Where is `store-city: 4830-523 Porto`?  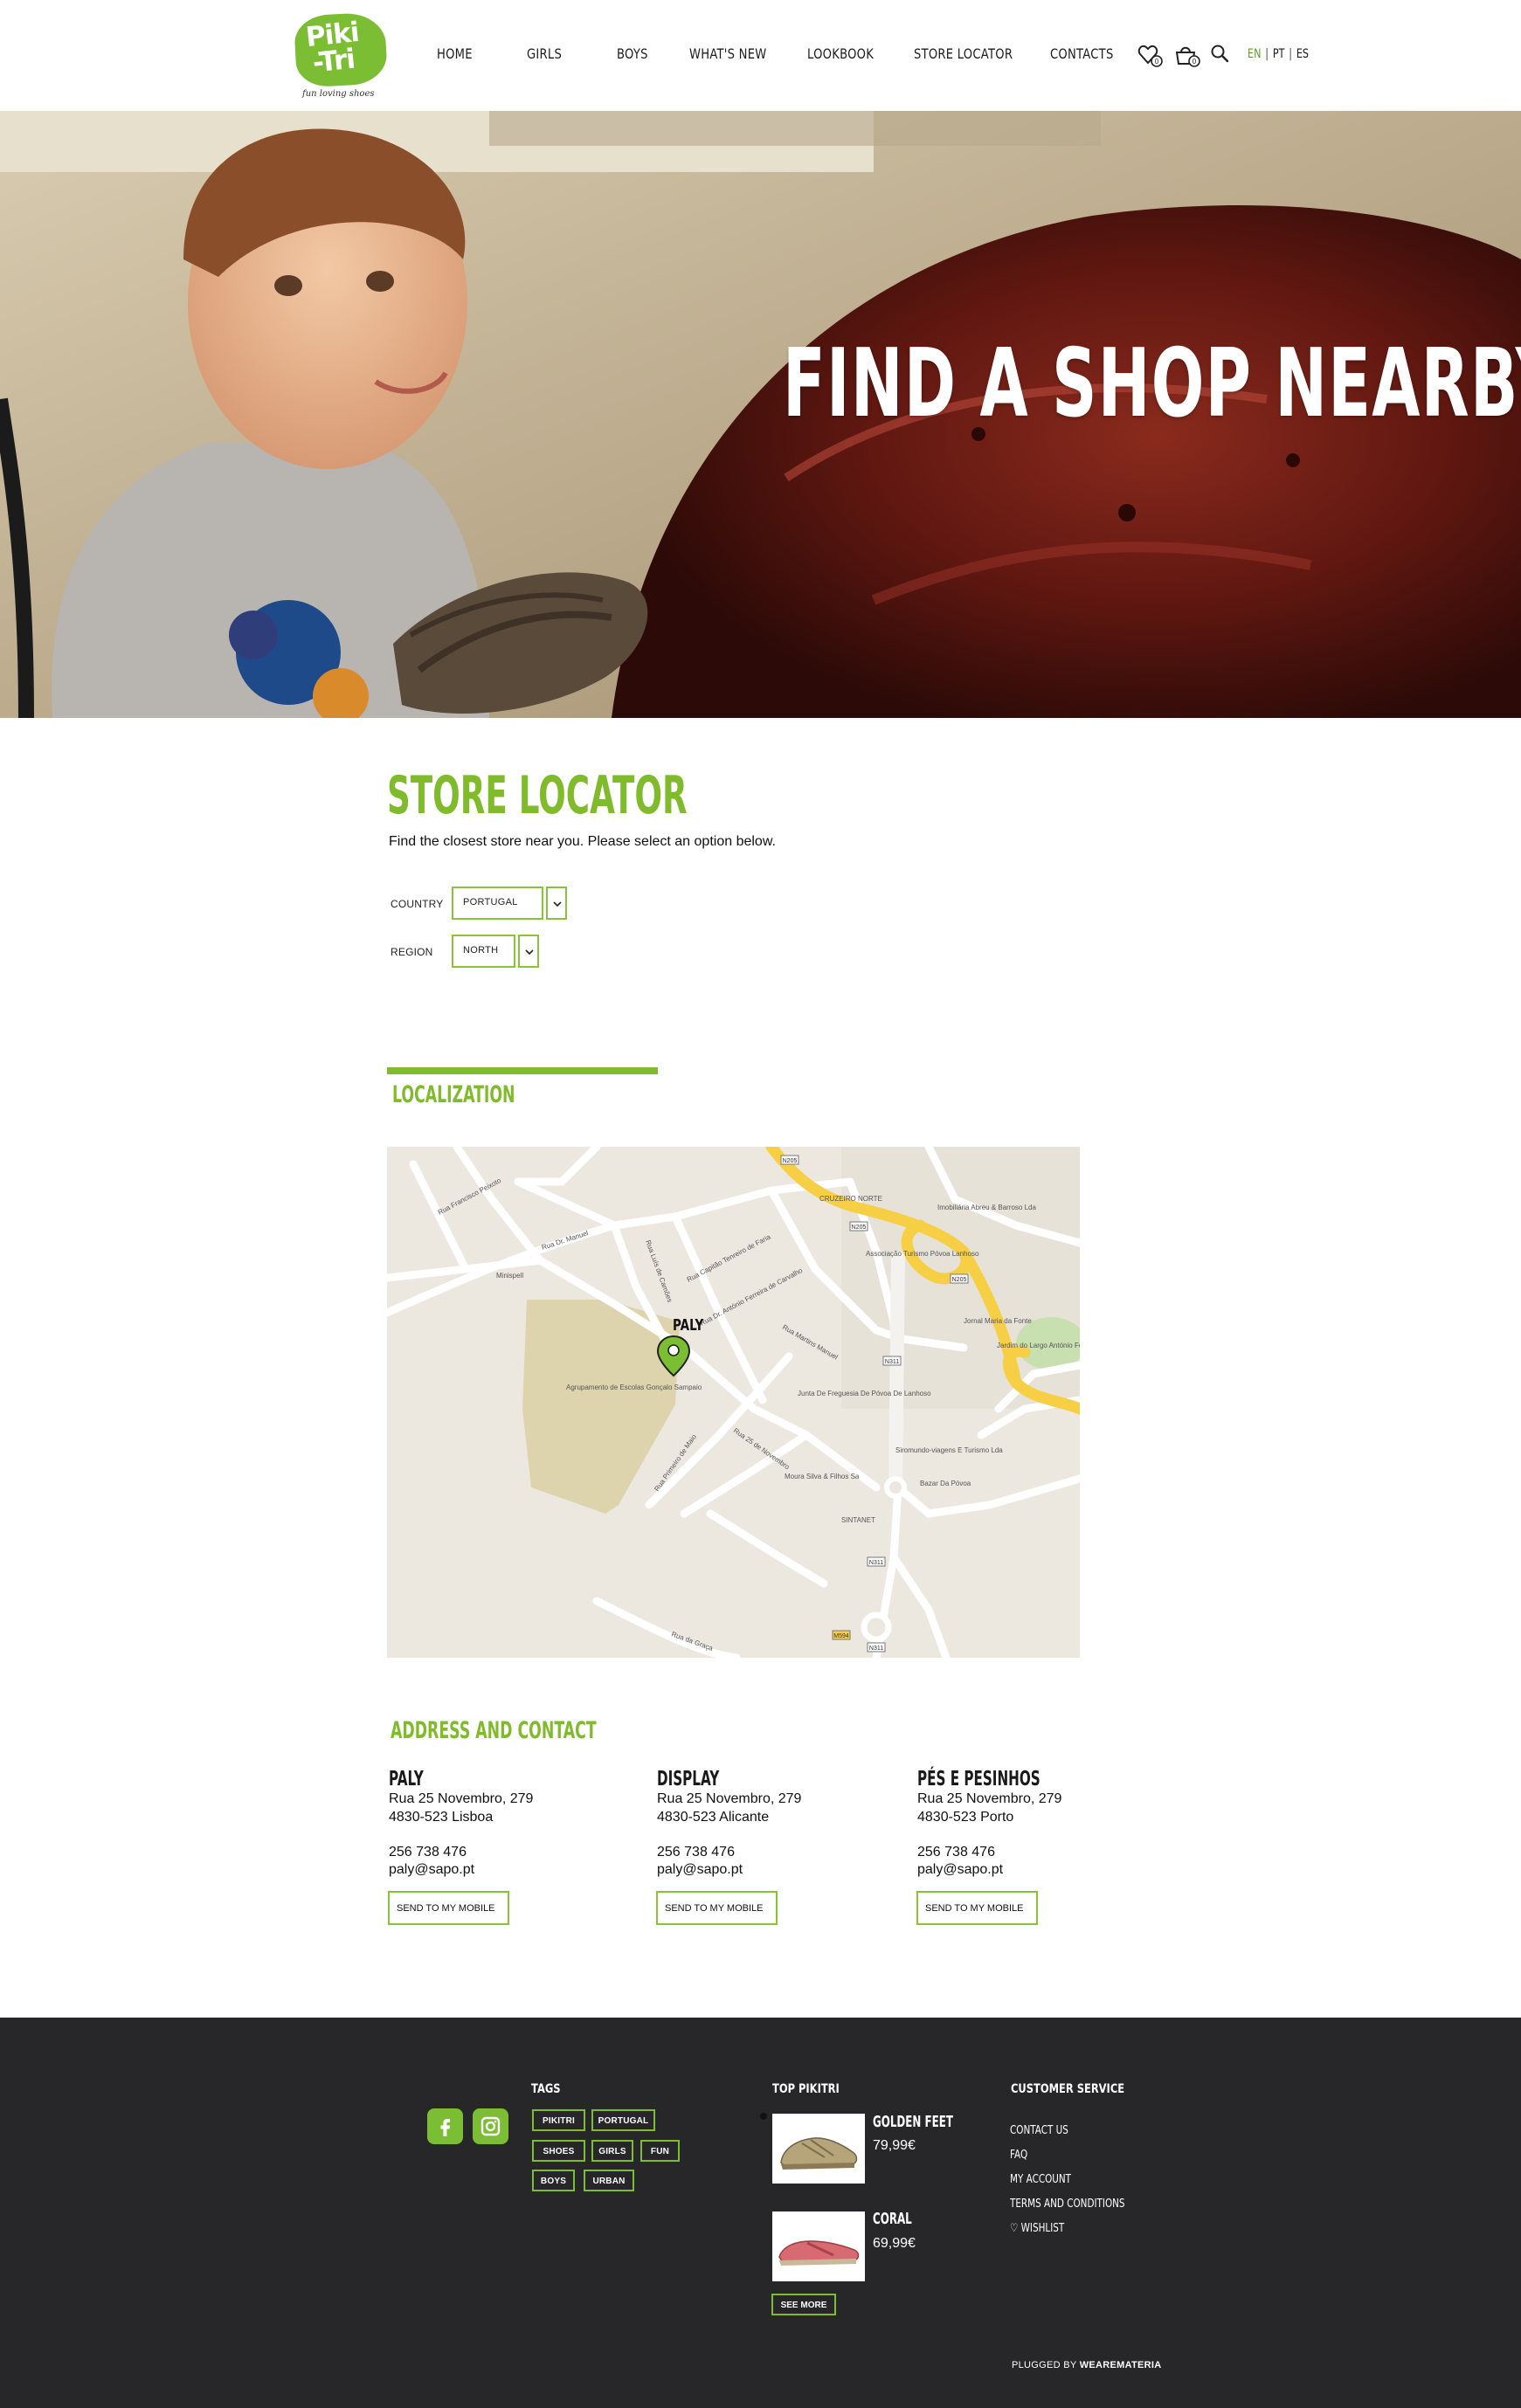
store-city: 4830-523 Porto is located at coordinates (965, 1817).